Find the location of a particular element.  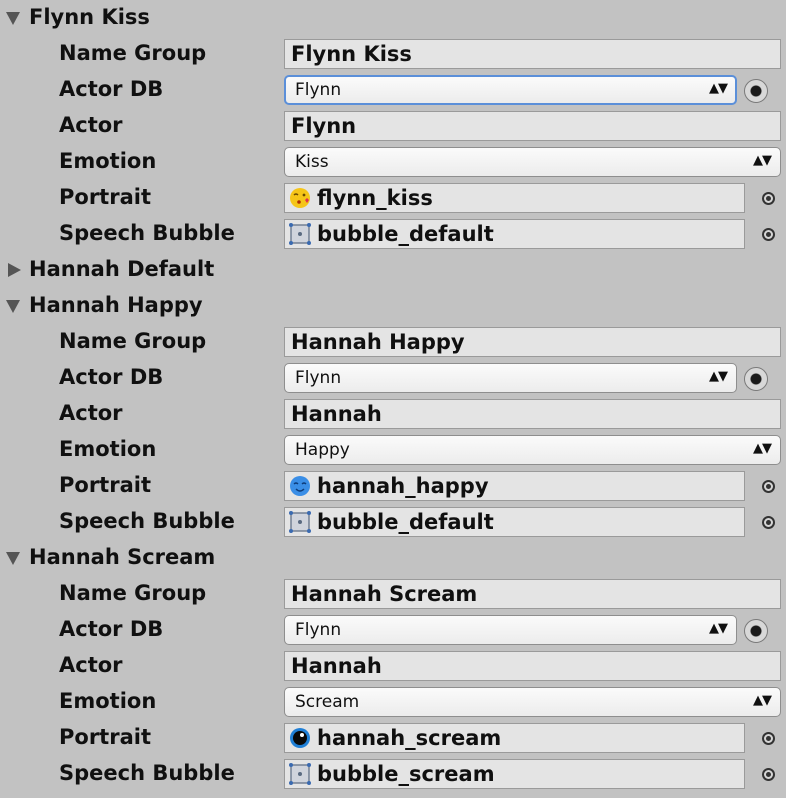

foldout-flynn-kiss: Flynn Kiss is located at coordinates (393, 18).